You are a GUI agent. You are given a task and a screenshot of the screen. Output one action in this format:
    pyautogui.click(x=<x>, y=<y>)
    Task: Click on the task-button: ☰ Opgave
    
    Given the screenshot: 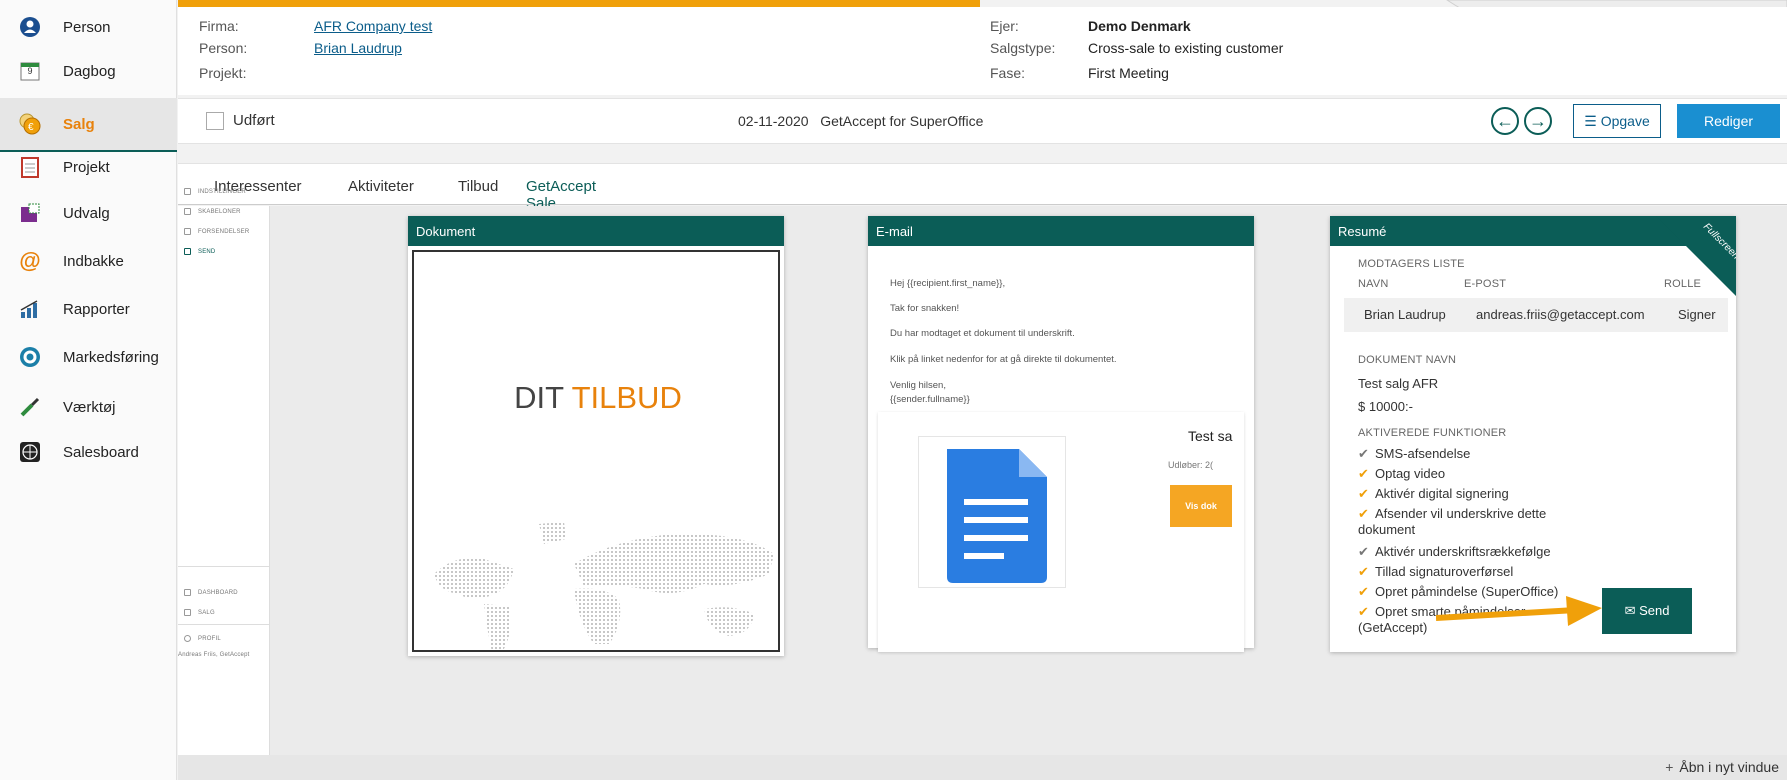 What is the action you would take?
    pyautogui.click(x=1617, y=121)
    